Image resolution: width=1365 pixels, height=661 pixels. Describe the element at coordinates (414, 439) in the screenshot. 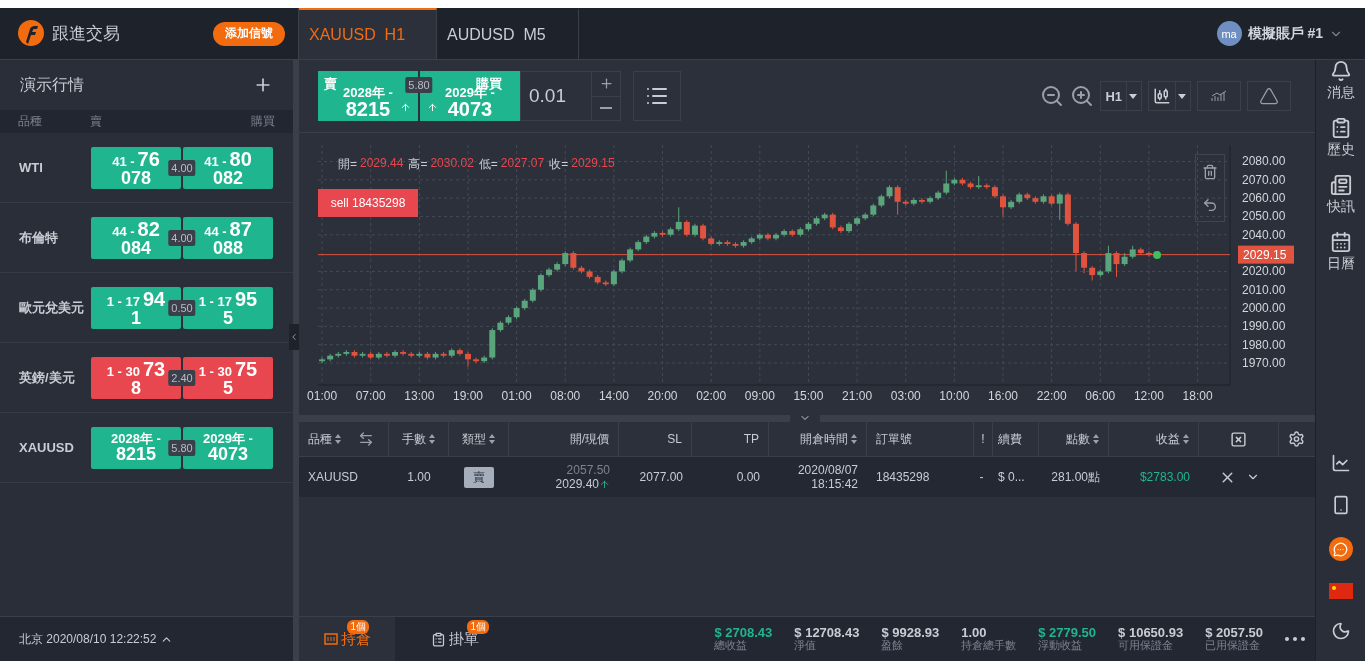

I see `column-header: 手數` at that location.